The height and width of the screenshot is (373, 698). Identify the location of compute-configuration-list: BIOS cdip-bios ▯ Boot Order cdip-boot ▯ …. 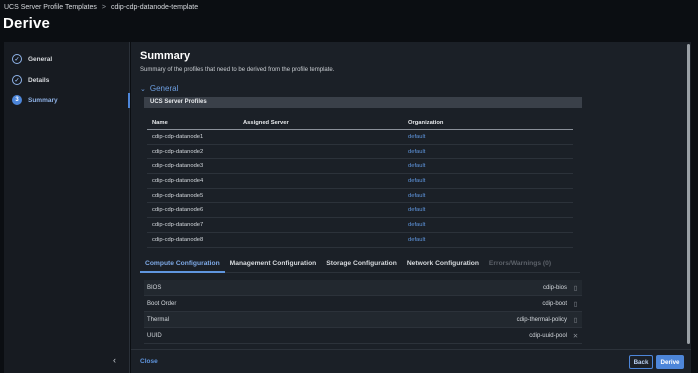
(363, 312).